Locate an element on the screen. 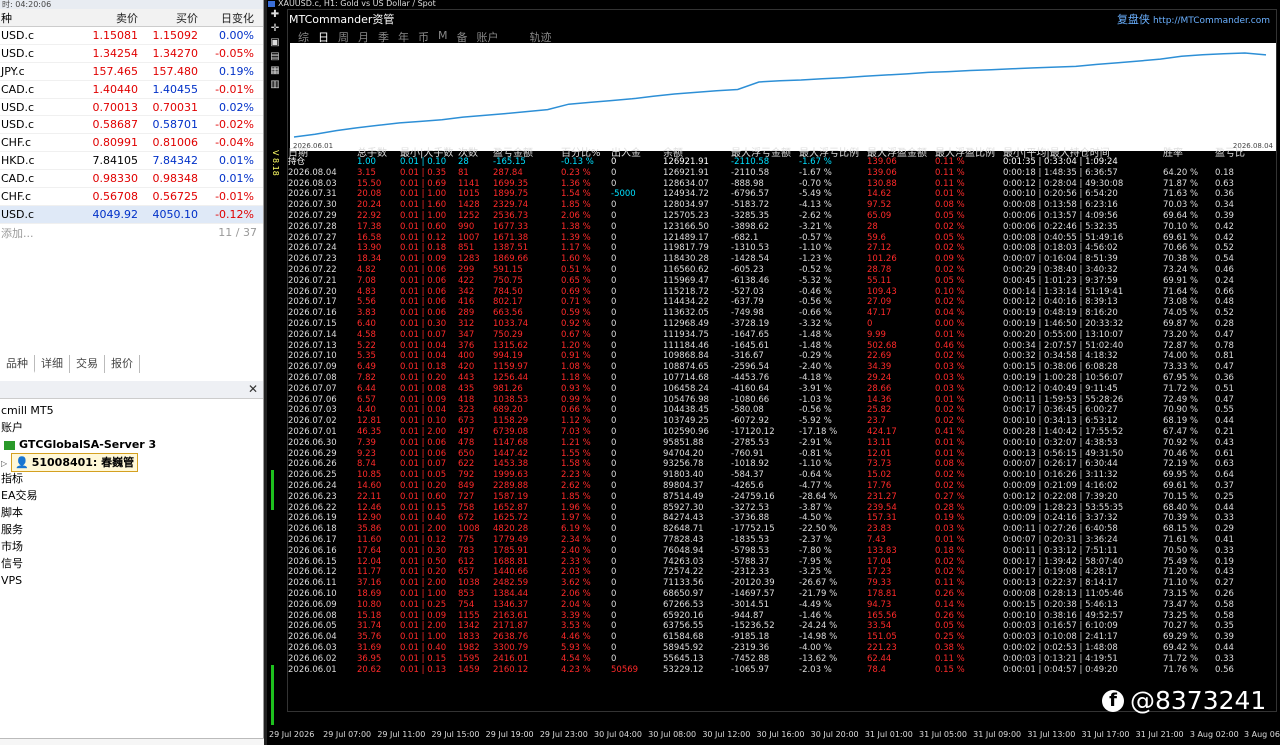 This screenshot has width=1280, height=745. table-cell: 2.23 % is located at coordinates (576, 475).